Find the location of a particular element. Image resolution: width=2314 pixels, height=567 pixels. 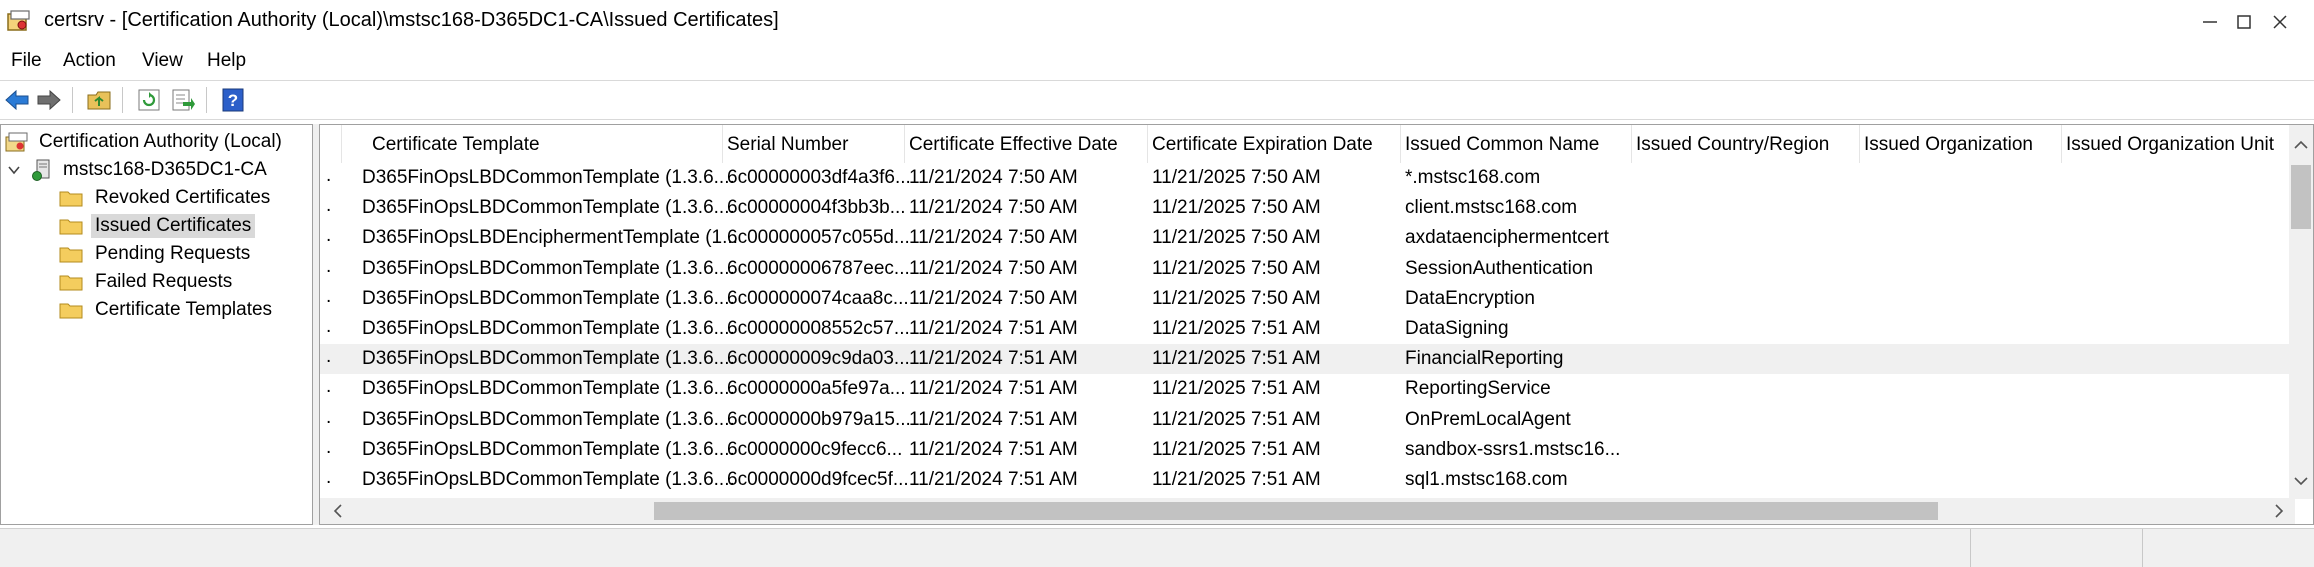

menu-file: File is located at coordinates (26, 61).